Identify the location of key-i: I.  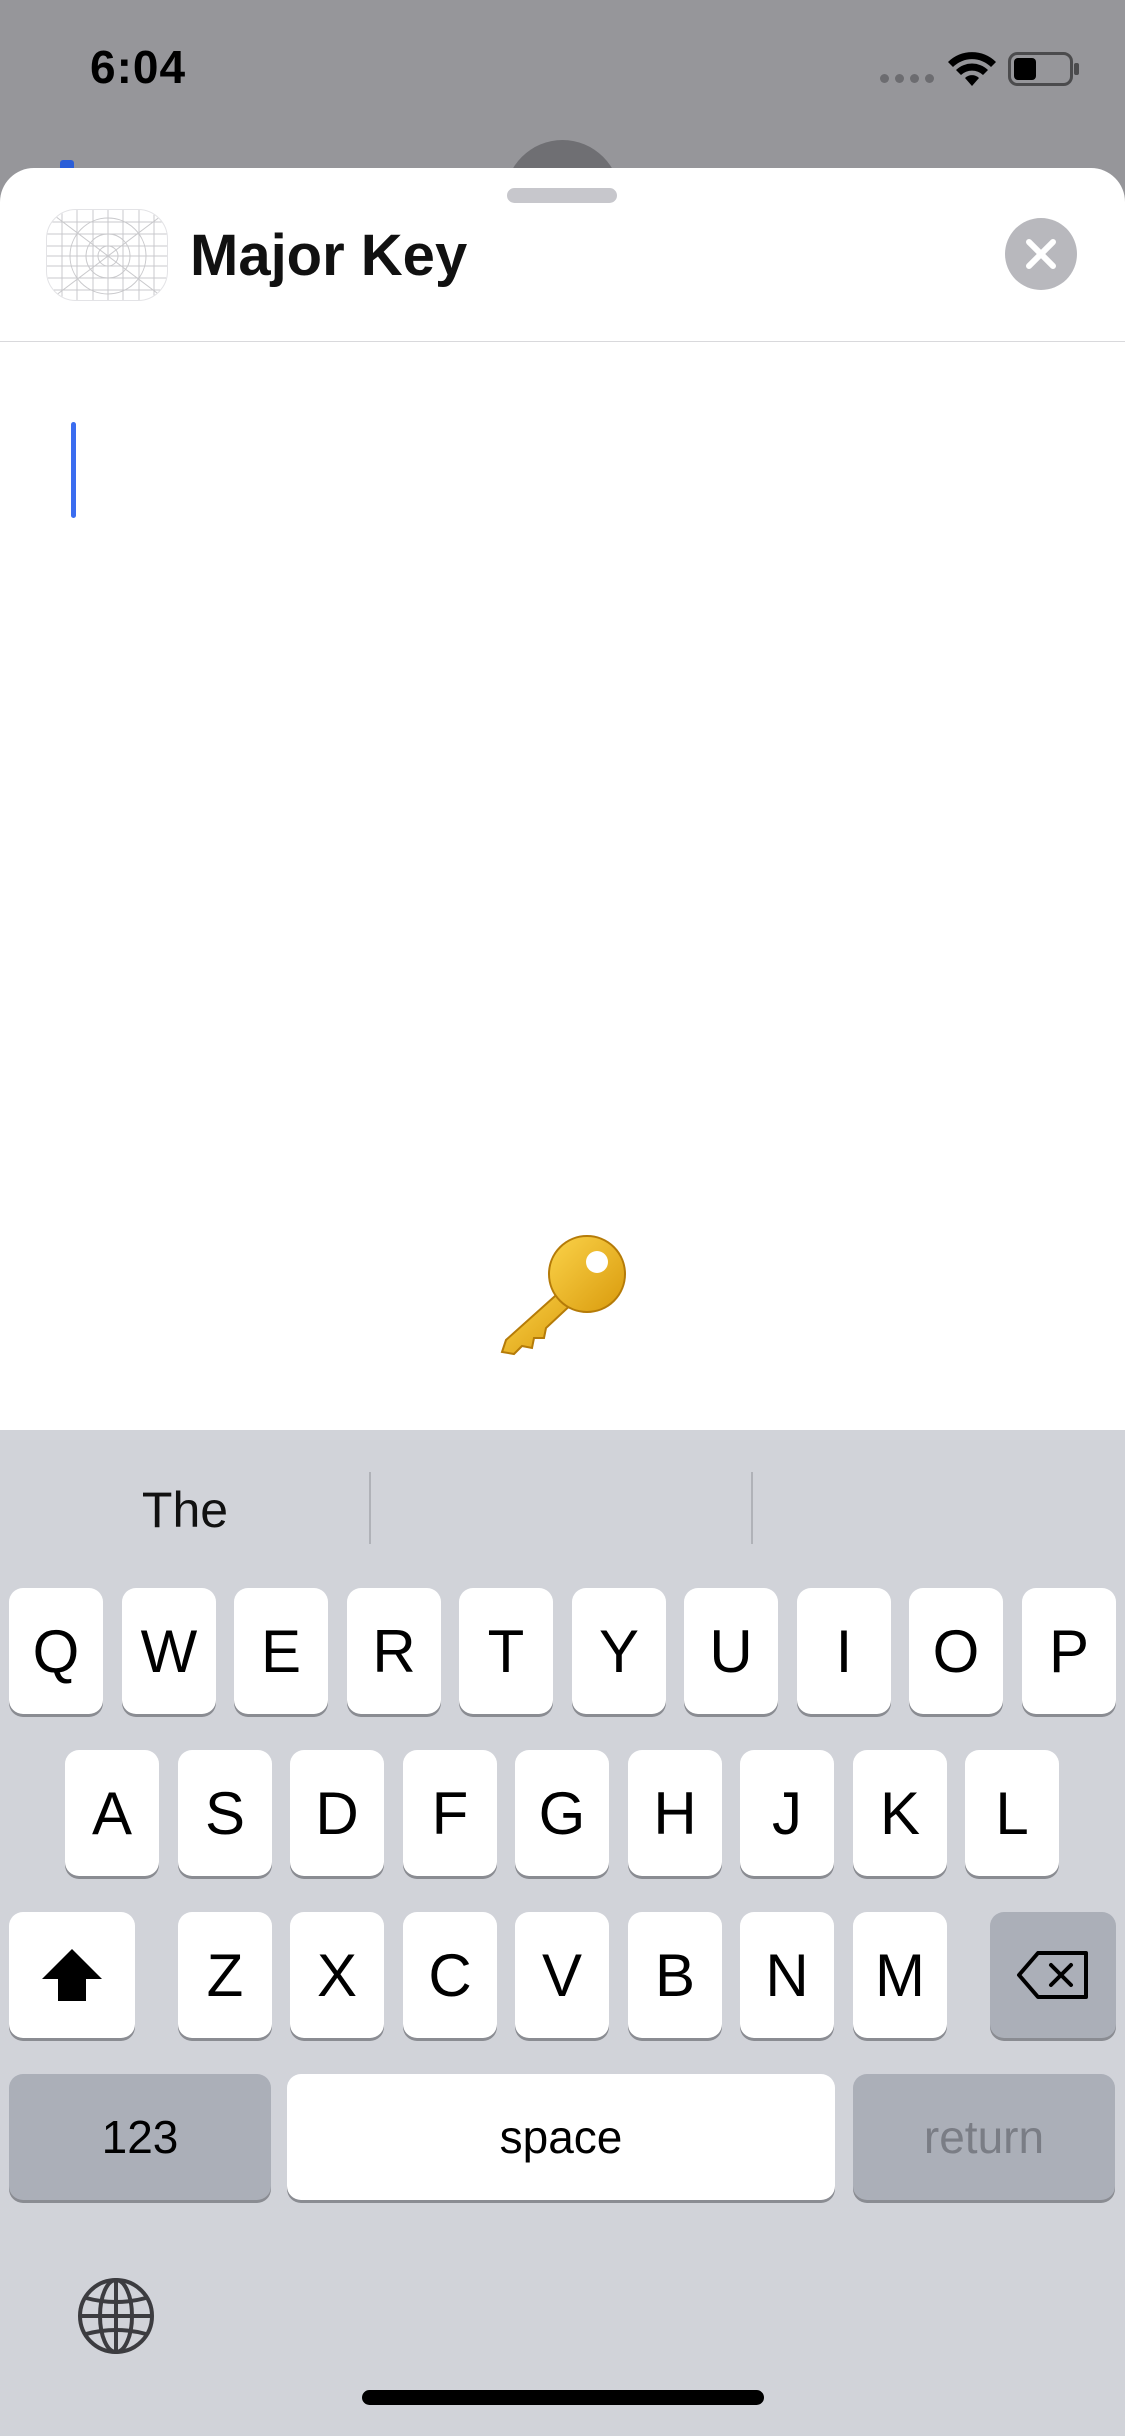
(844, 1651).